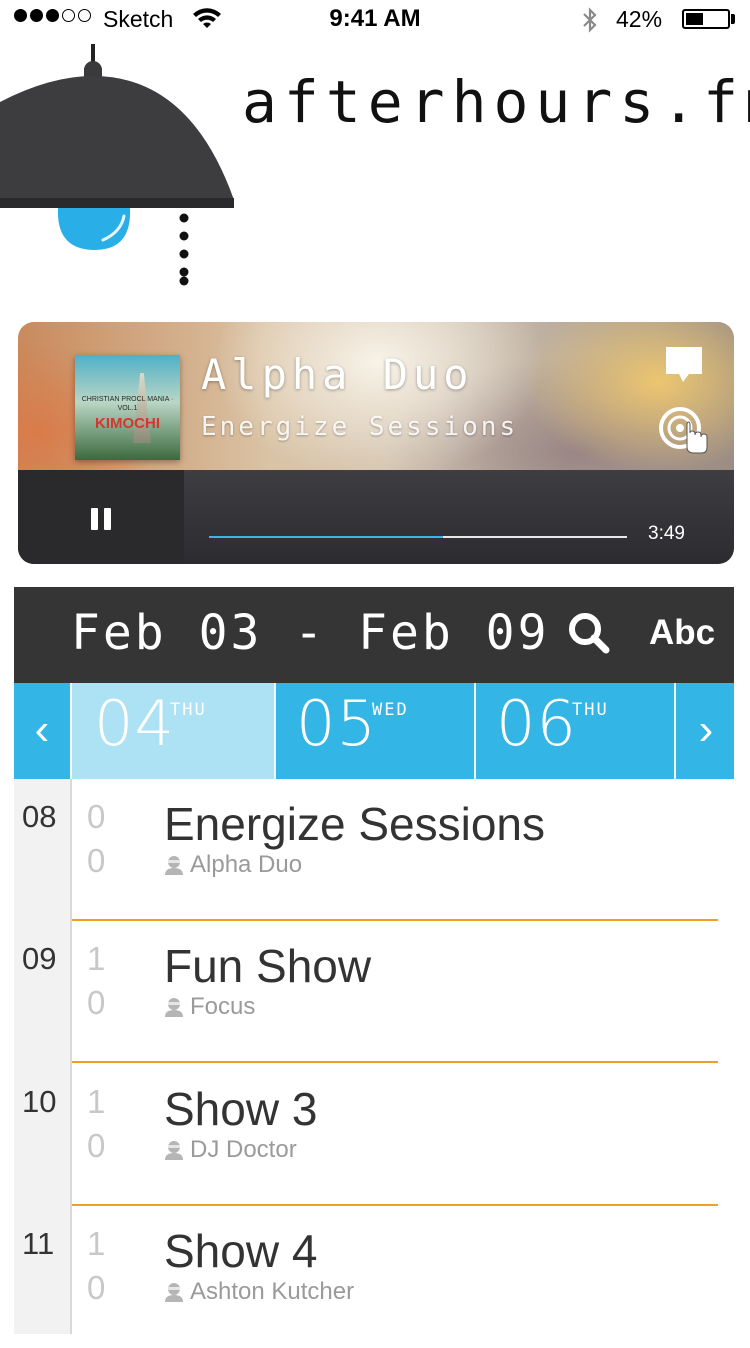 The height and width of the screenshot is (1348, 750). Describe the element at coordinates (99, 839) in the screenshot. I see `row-minute: 00` at that location.